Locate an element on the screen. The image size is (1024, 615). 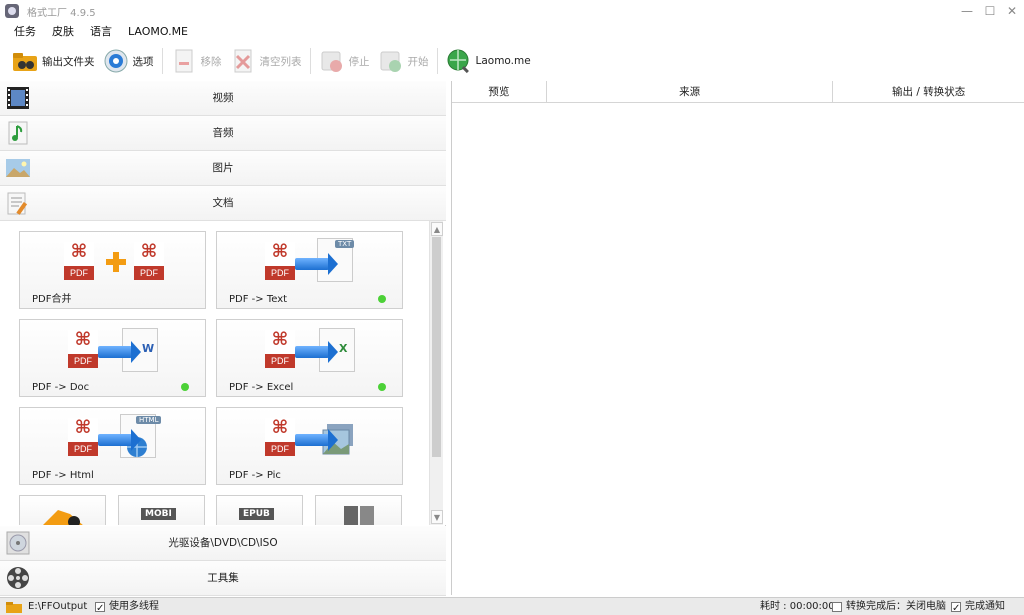
start-icon is located at coordinates (391, 61).